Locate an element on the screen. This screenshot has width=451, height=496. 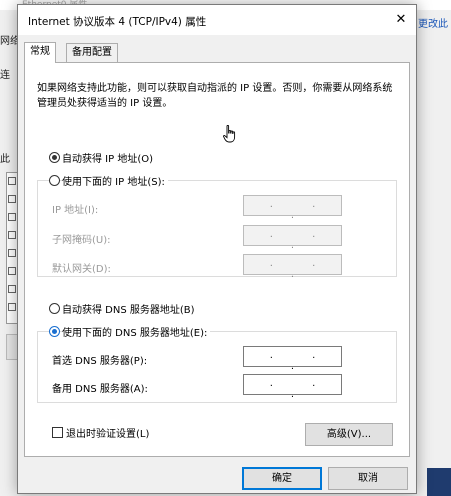
use-dns-manual-radio is located at coordinates (54, 331).